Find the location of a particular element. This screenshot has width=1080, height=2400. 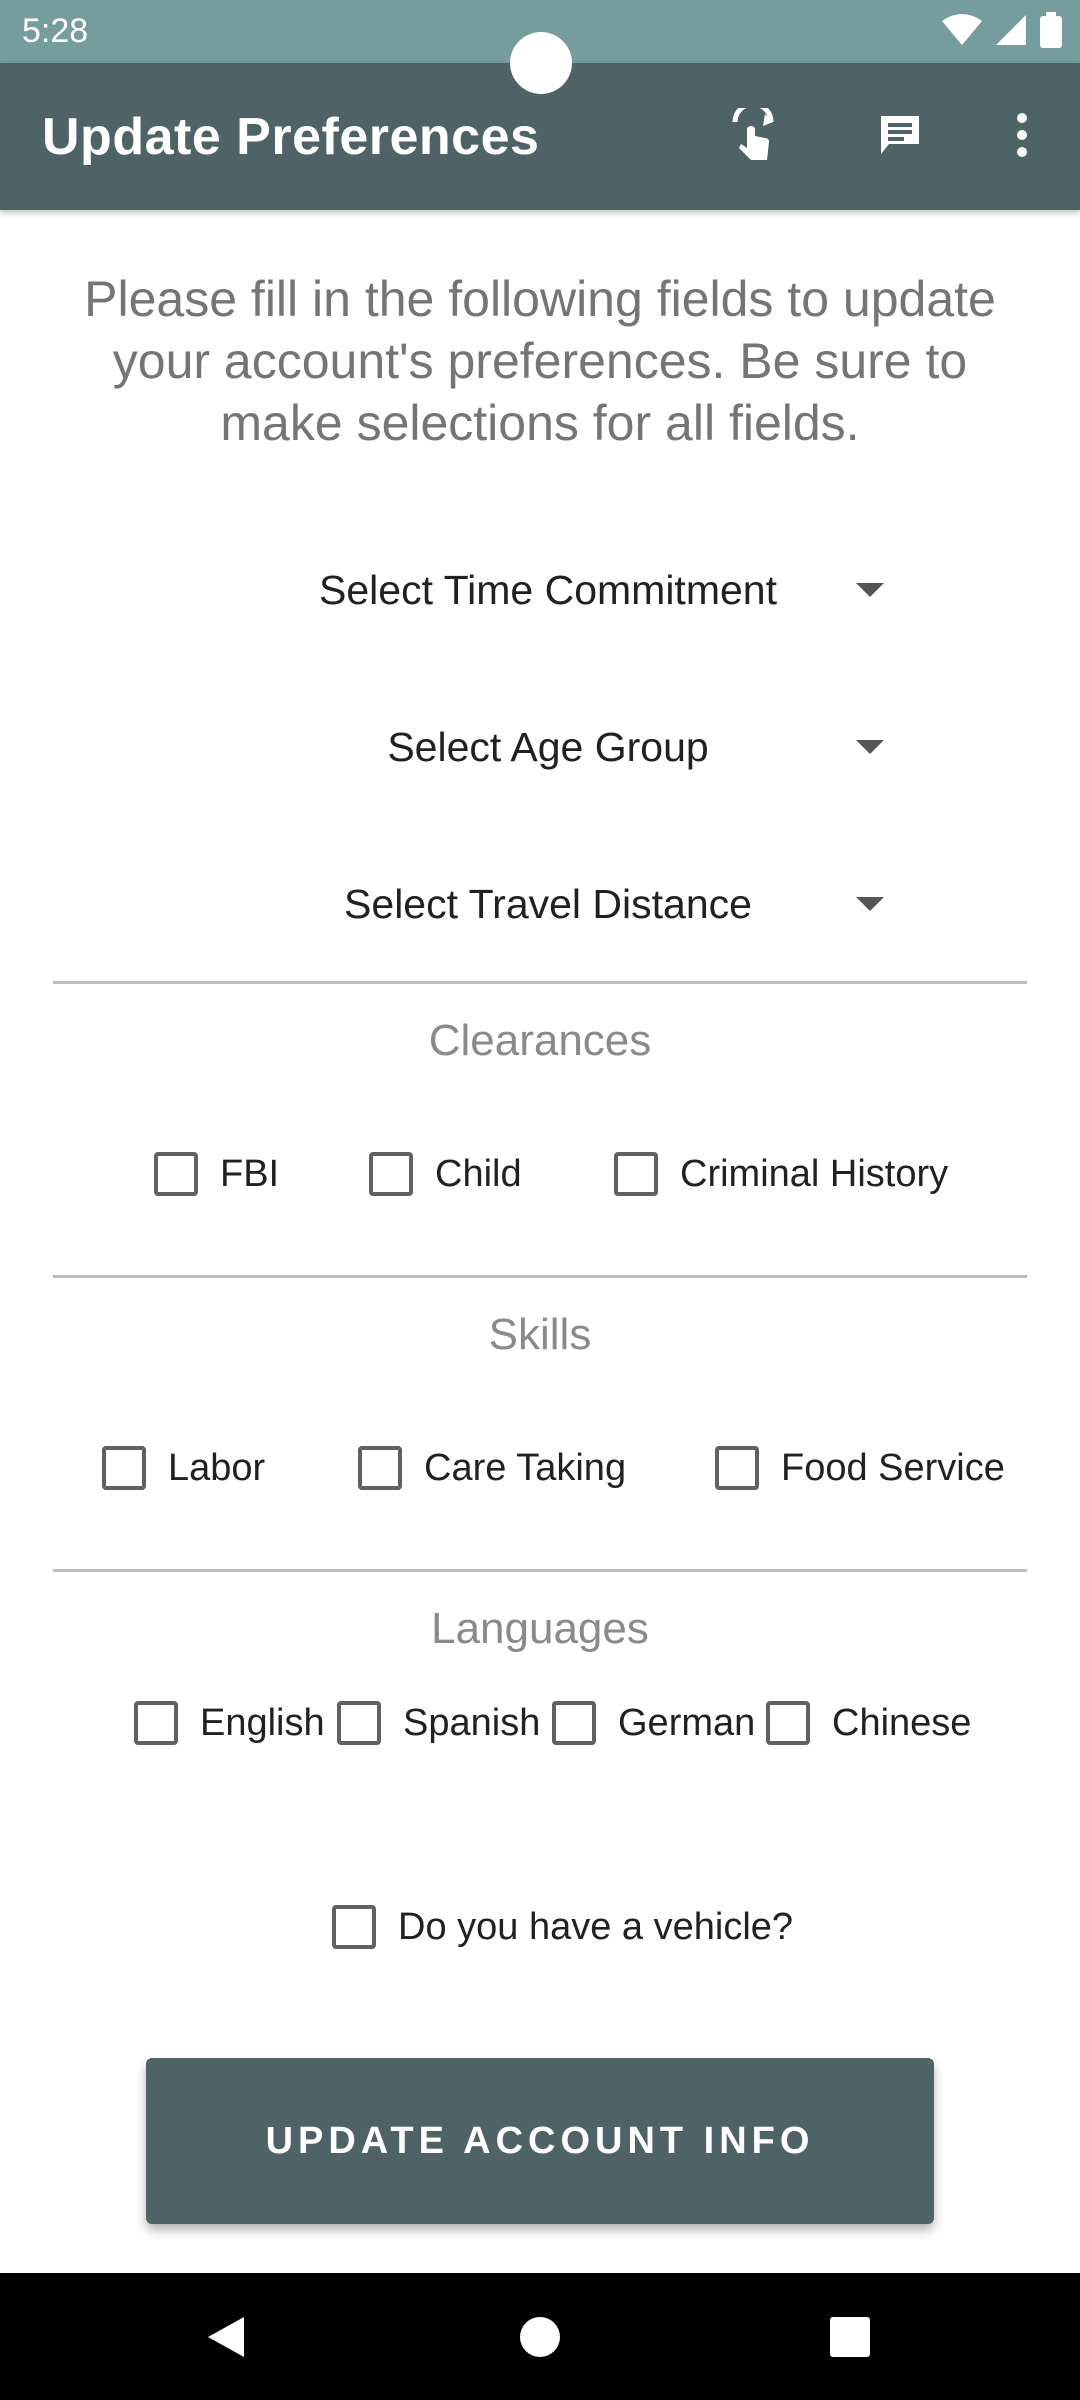

time-commitment-dropdown: Select Time Commitment is located at coordinates (545, 590).